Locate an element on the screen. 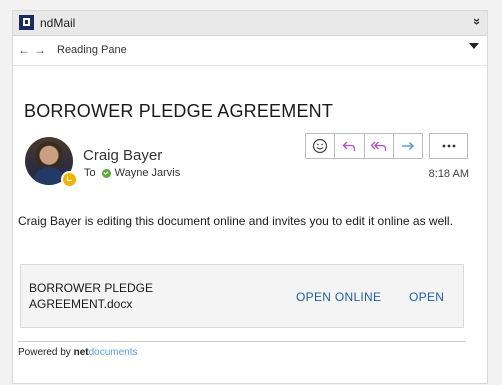 The height and width of the screenshot is (385, 502). open-link: OPEN is located at coordinates (426, 297).